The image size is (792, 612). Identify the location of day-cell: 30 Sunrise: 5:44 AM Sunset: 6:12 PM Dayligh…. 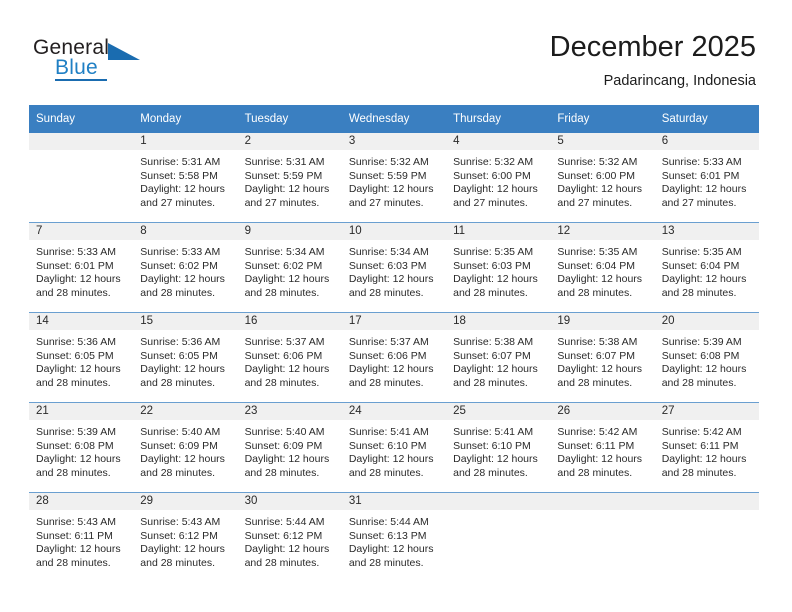
(289, 537).